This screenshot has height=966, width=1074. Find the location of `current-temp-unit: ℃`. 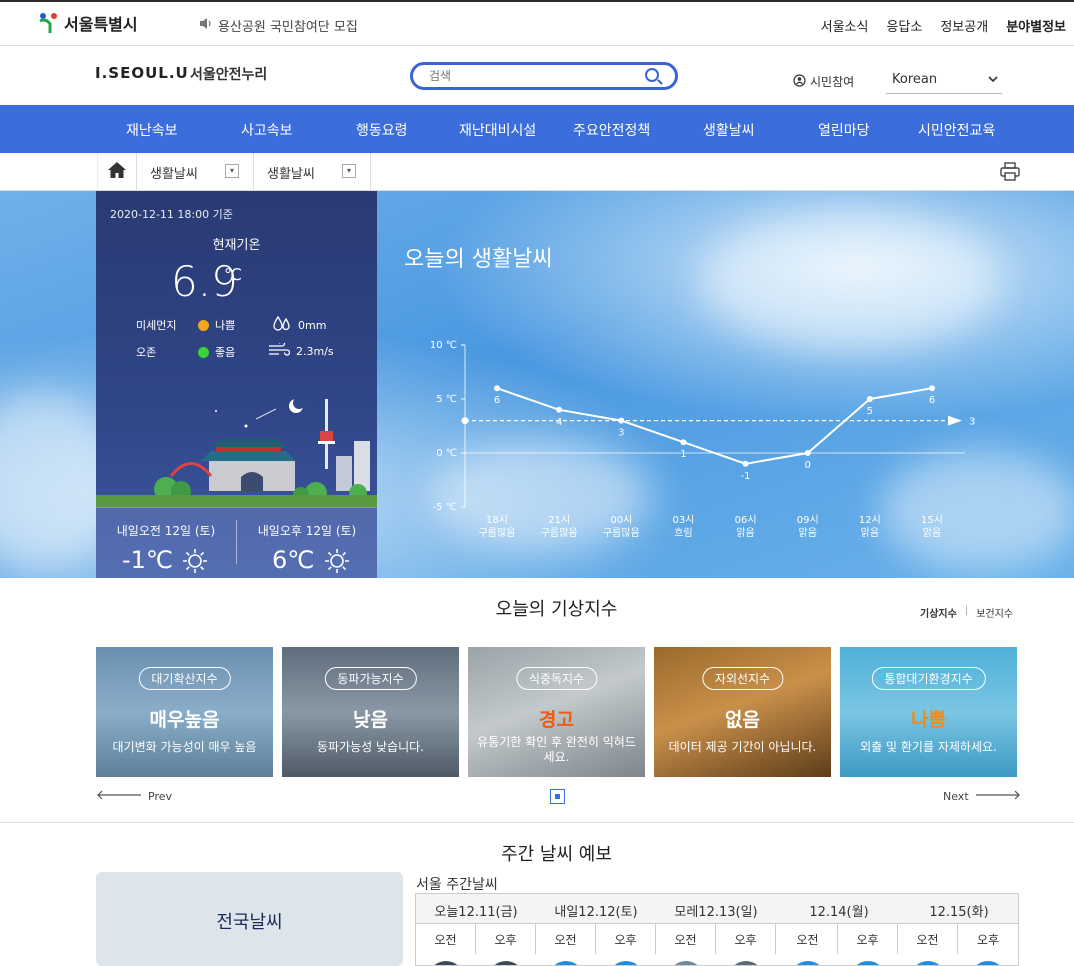

current-temp-unit: ℃ is located at coordinates (233, 274).